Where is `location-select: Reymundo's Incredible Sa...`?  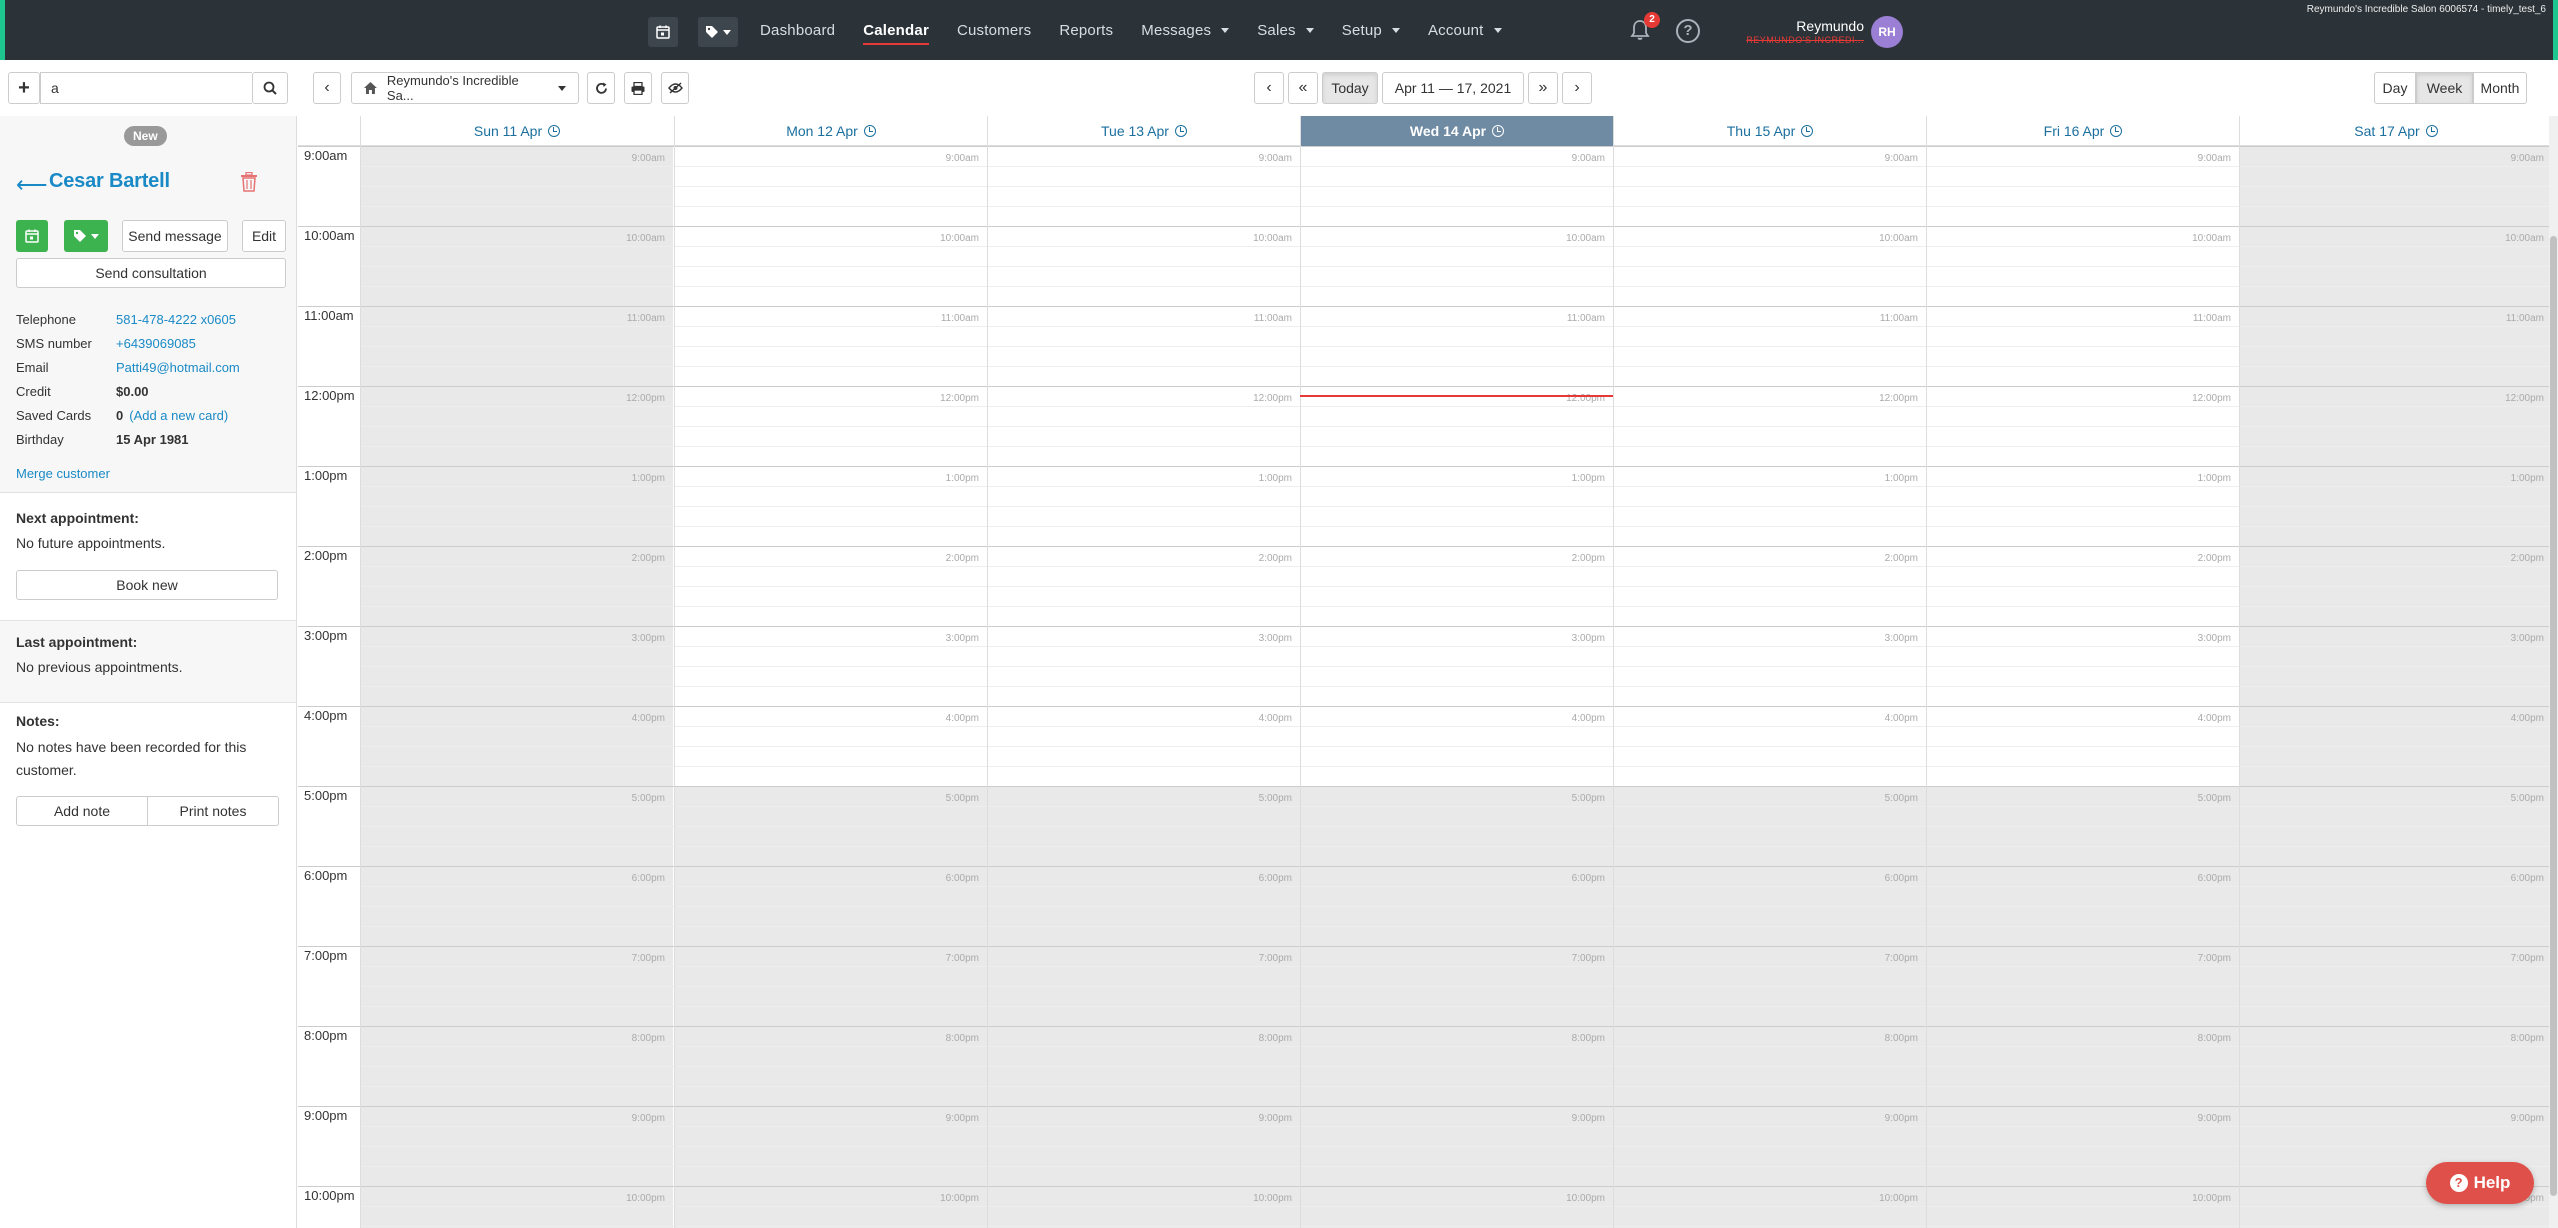 location-select: Reymundo's Incredible Sa... is located at coordinates (465, 88).